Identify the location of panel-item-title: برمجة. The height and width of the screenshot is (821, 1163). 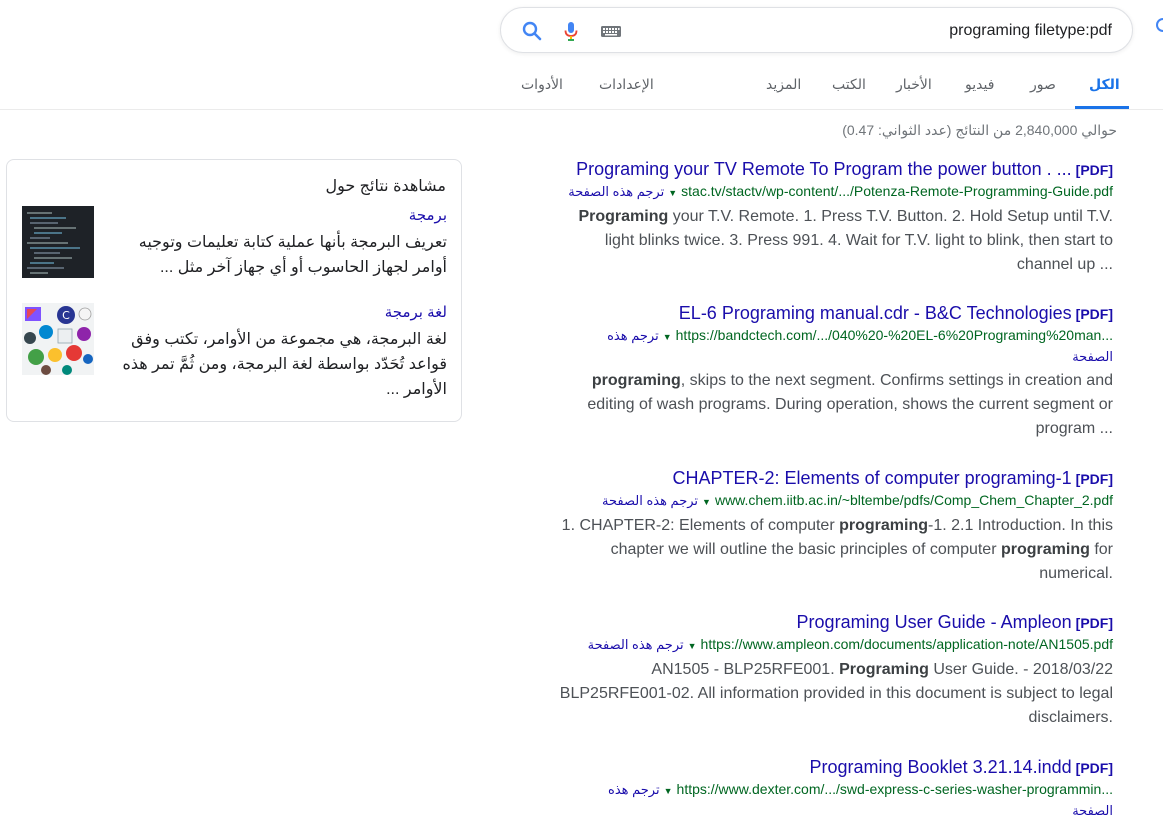
(428, 215).